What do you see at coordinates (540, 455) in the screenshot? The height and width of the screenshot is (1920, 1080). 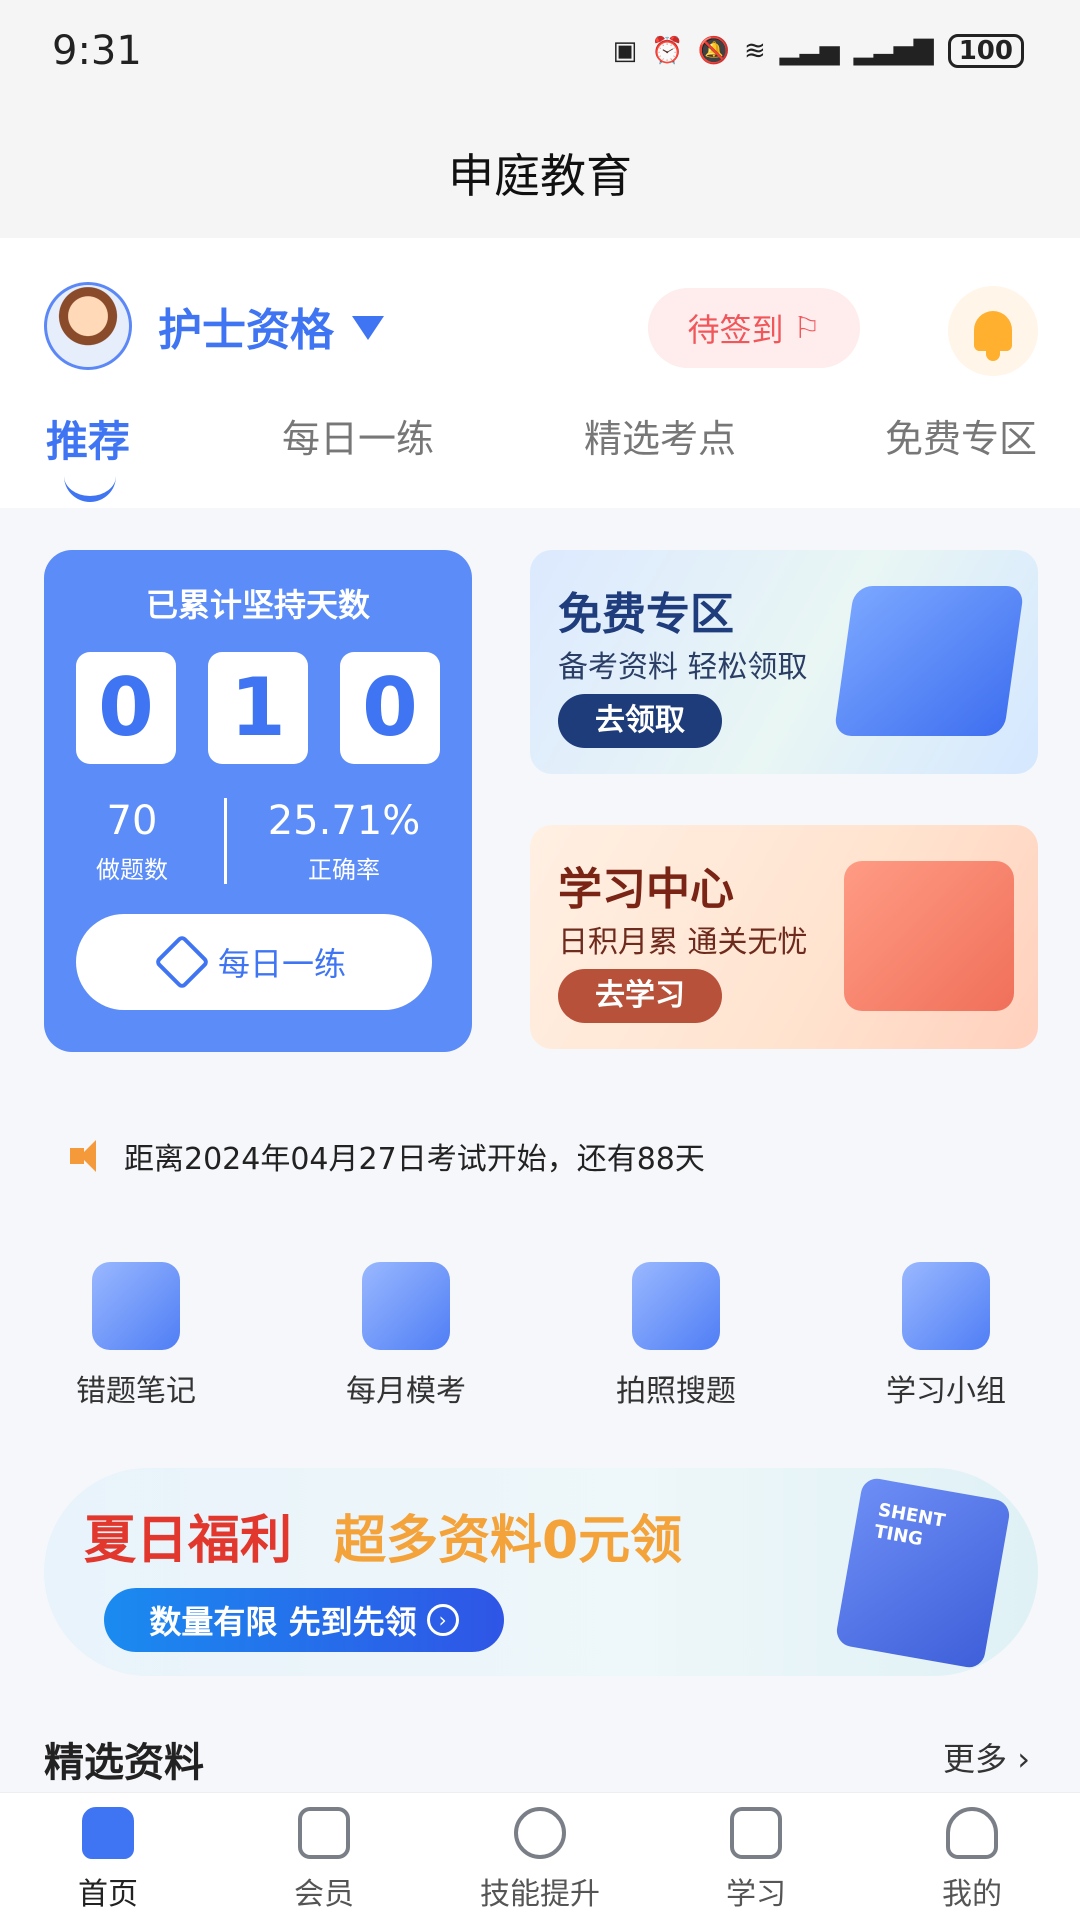 I see `tab-bar: 推荐 每日一练 精选考点 免费专区` at bounding box center [540, 455].